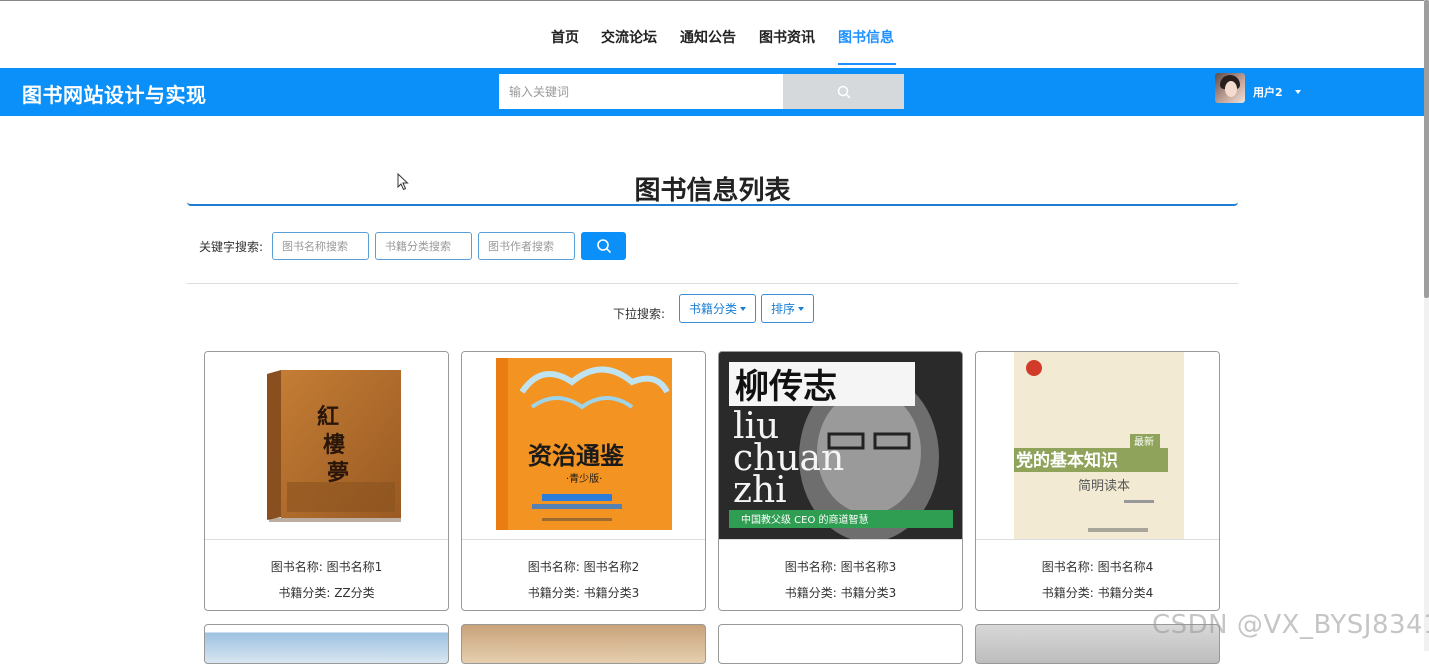 This screenshot has height=664, width=1429. What do you see at coordinates (584, 478) in the screenshot?
I see `cover-subtitle: ·青少版·` at bounding box center [584, 478].